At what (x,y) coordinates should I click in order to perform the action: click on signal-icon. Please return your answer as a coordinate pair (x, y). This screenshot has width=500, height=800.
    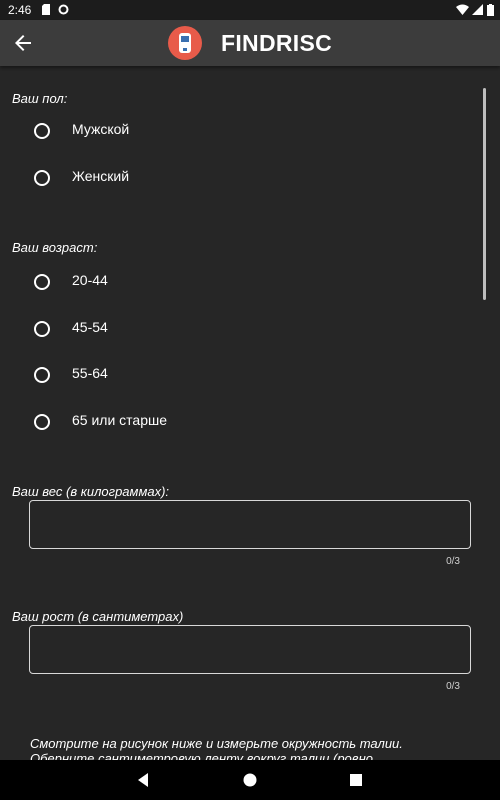
    Looking at the image, I should click on (477, 9).